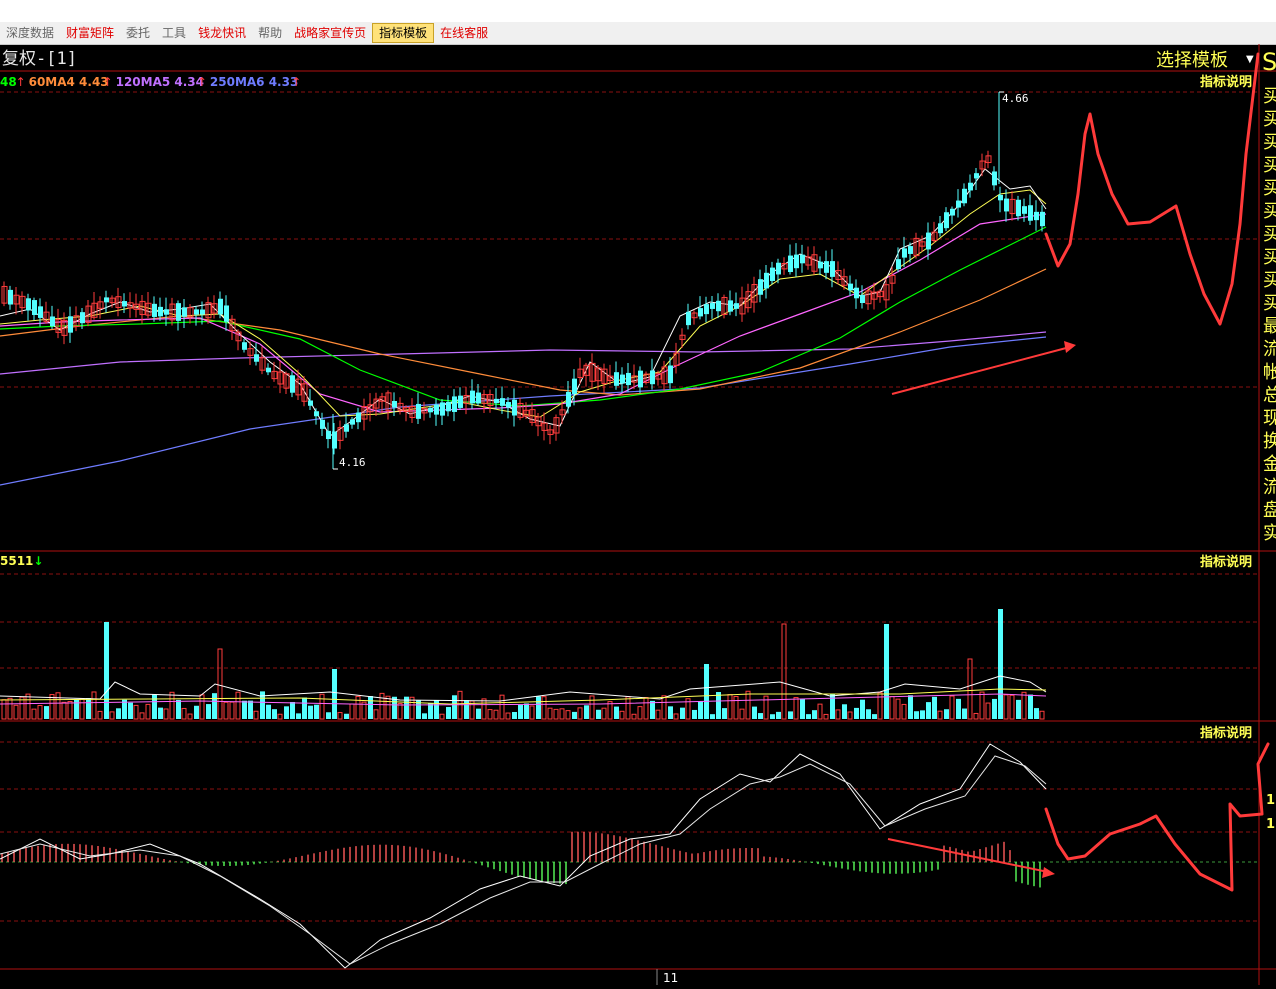  What do you see at coordinates (1269, 349) in the screenshot?
I see `right-column-char-11: 流` at bounding box center [1269, 349].